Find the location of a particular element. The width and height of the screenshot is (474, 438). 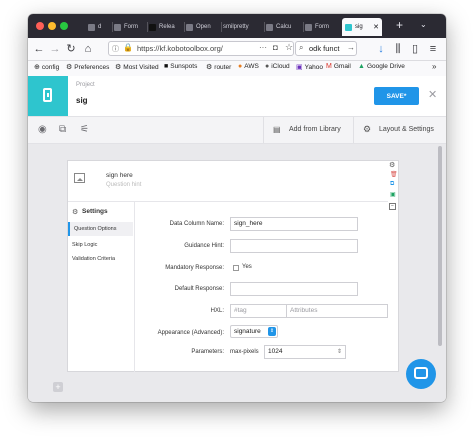

close-window-button is located at coordinates (40, 26).